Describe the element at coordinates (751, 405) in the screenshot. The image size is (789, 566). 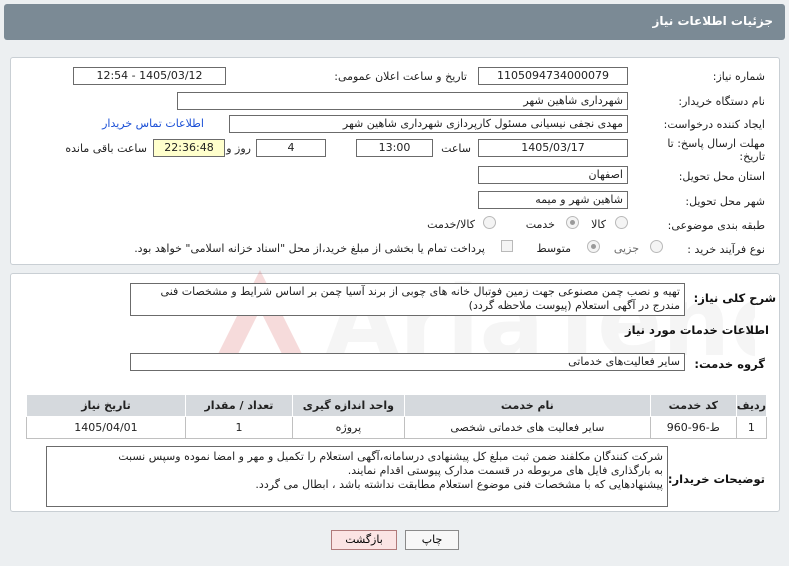
I see `col-row: ردیف` at that location.